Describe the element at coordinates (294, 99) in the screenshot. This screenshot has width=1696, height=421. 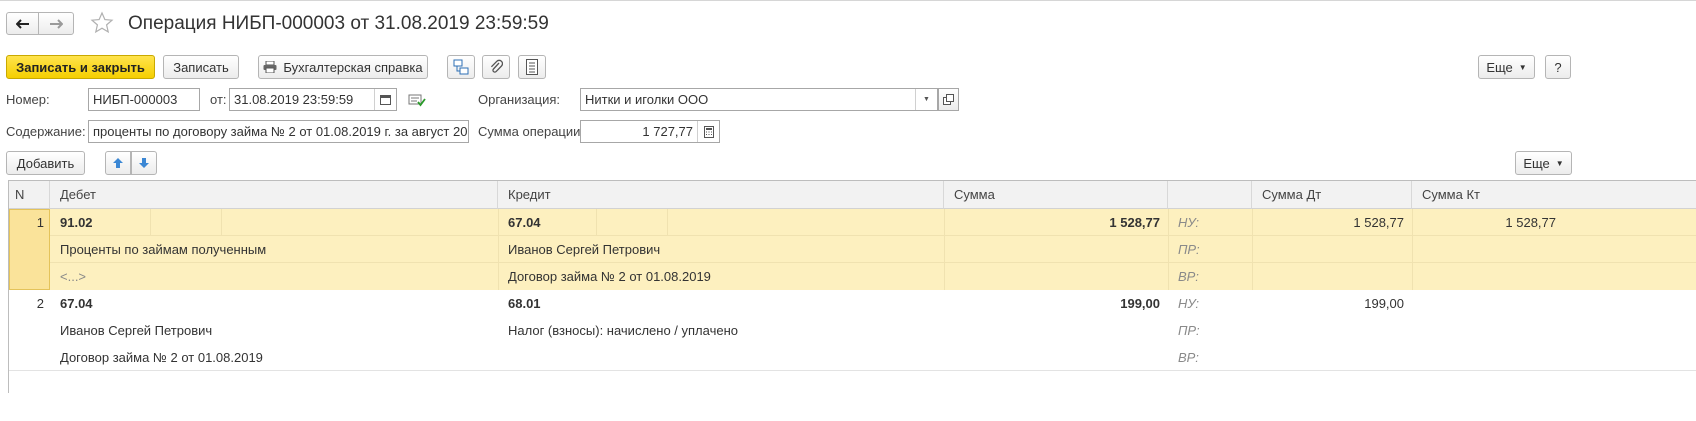
I see `date-value: 31.08.2019 23:59:59` at that location.